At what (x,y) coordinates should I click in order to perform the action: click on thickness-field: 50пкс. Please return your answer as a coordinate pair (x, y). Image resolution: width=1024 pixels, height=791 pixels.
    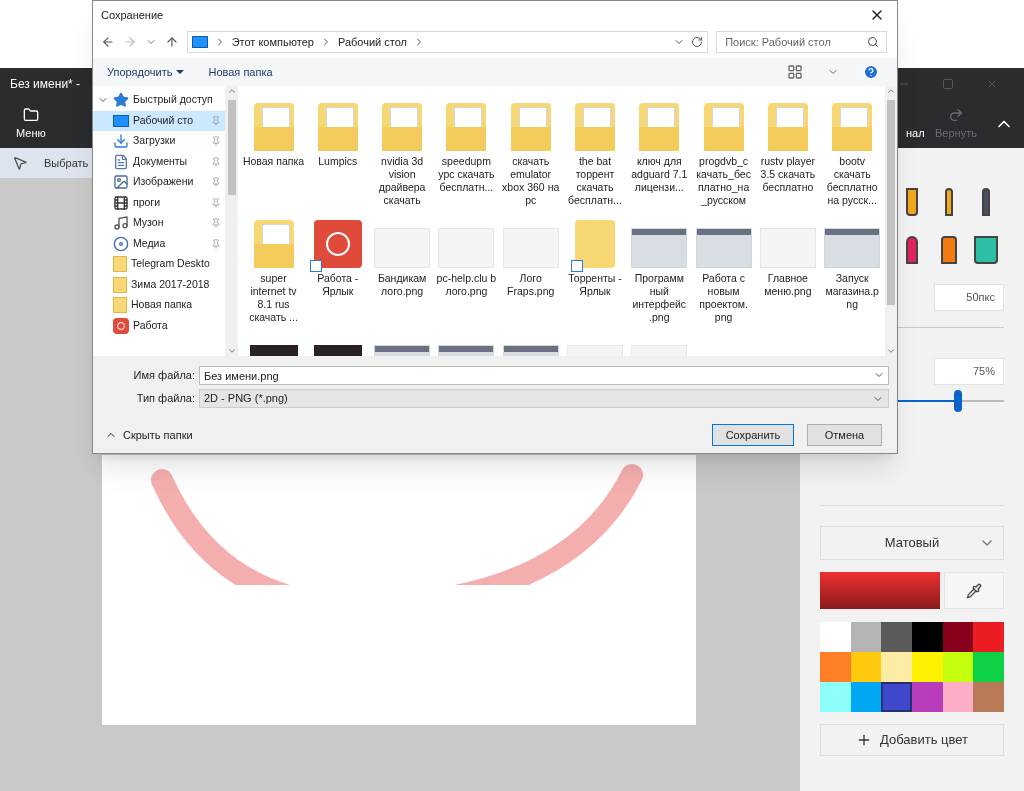
    Looking at the image, I should click on (969, 297).